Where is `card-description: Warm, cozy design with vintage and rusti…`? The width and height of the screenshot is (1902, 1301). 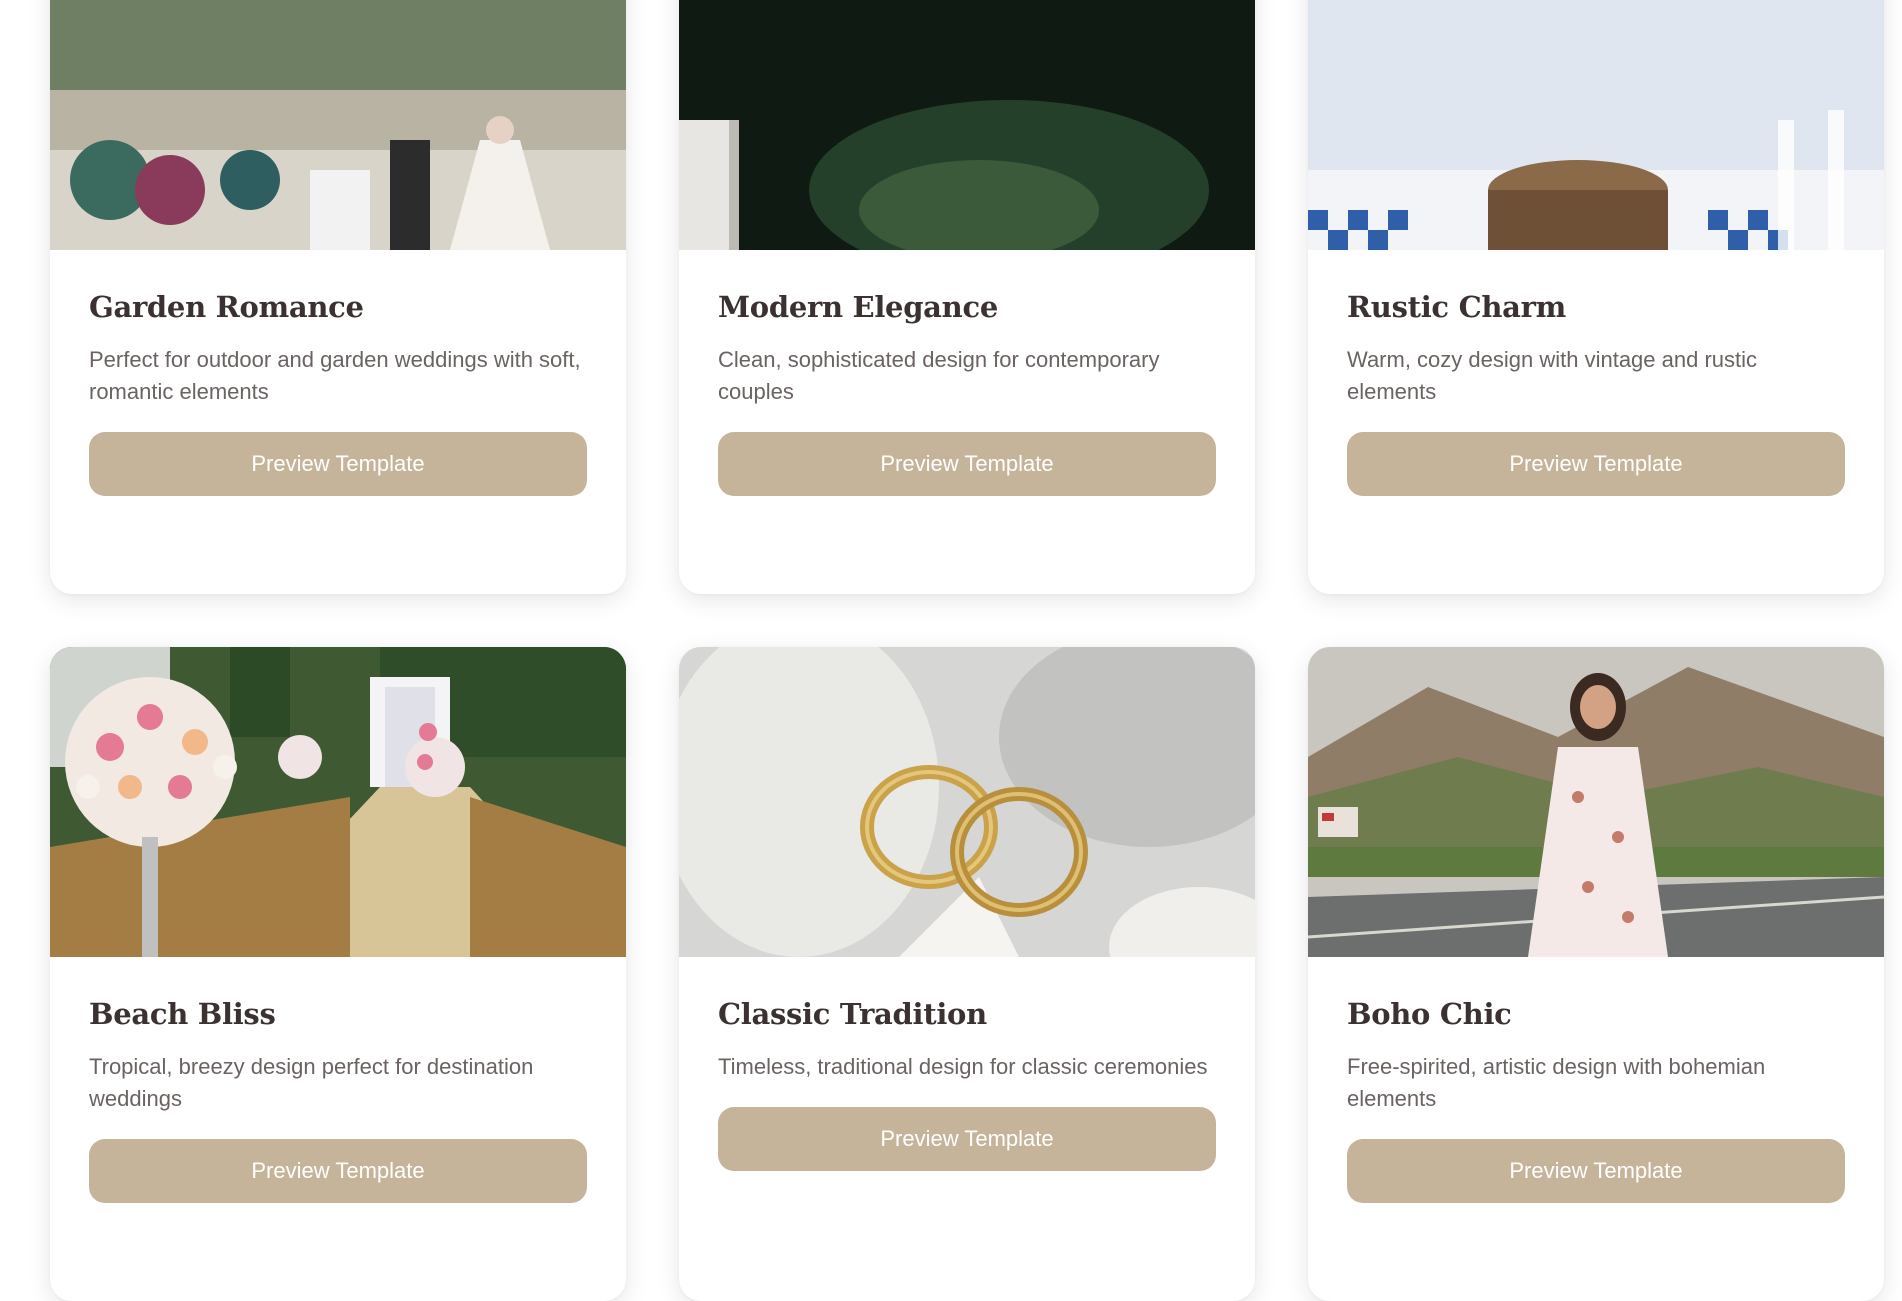 card-description: Warm, cozy design with vintage and rusti… is located at coordinates (1552, 375).